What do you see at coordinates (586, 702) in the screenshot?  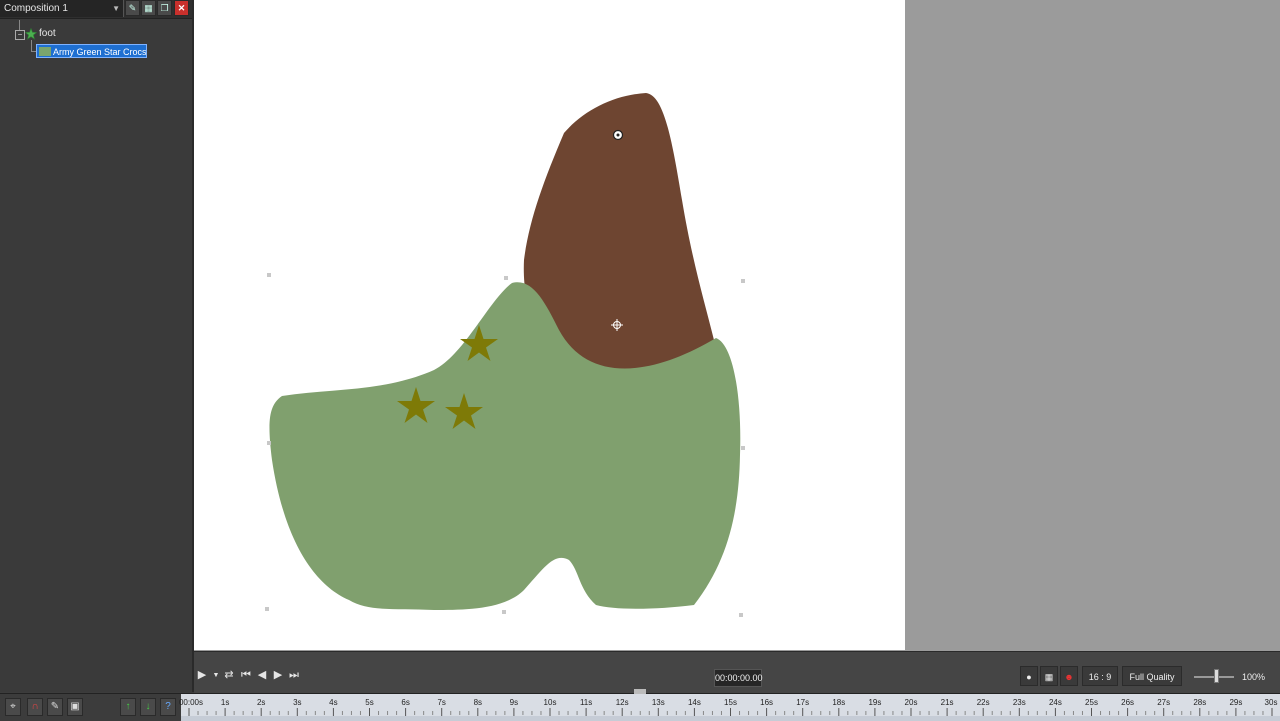 I see `ruler-tick-label: 11s` at bounding box center [586, 702].